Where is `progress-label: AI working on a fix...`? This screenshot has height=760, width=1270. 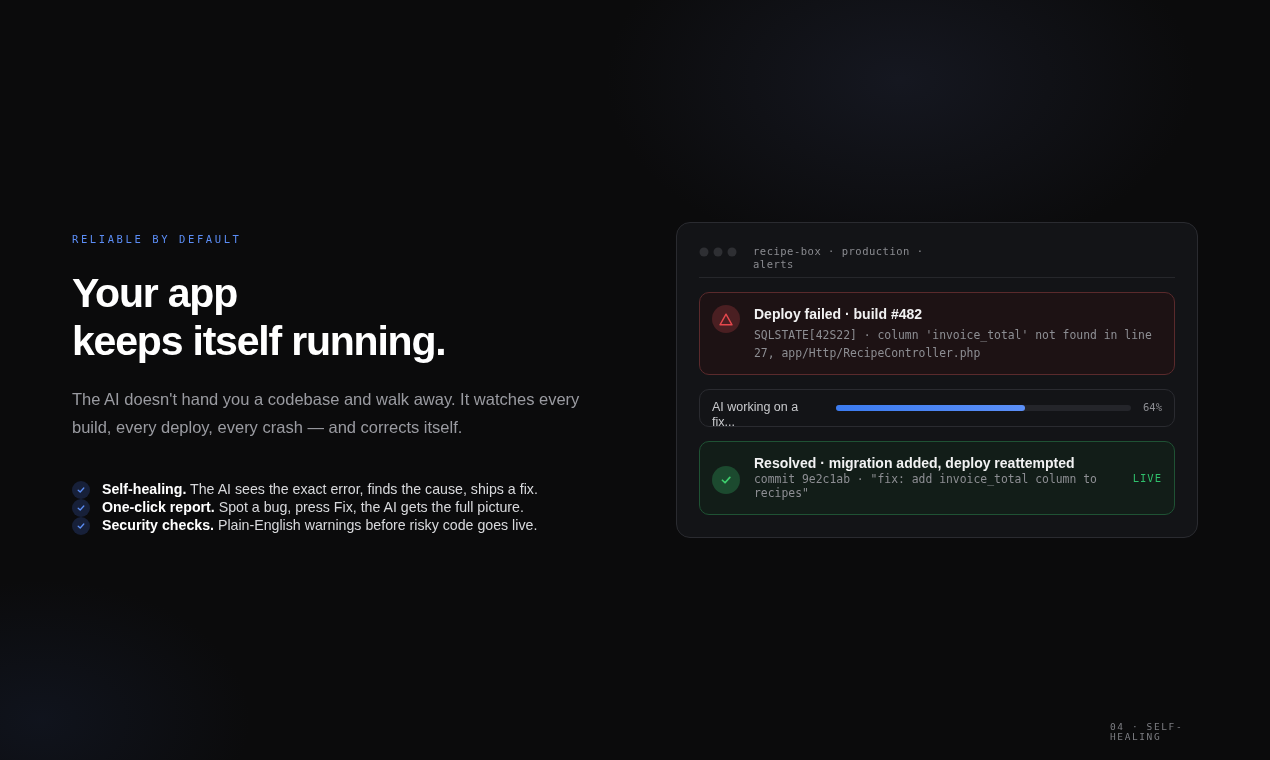 progress-label: AI working on a fix... is located at coordinates (756, 413).